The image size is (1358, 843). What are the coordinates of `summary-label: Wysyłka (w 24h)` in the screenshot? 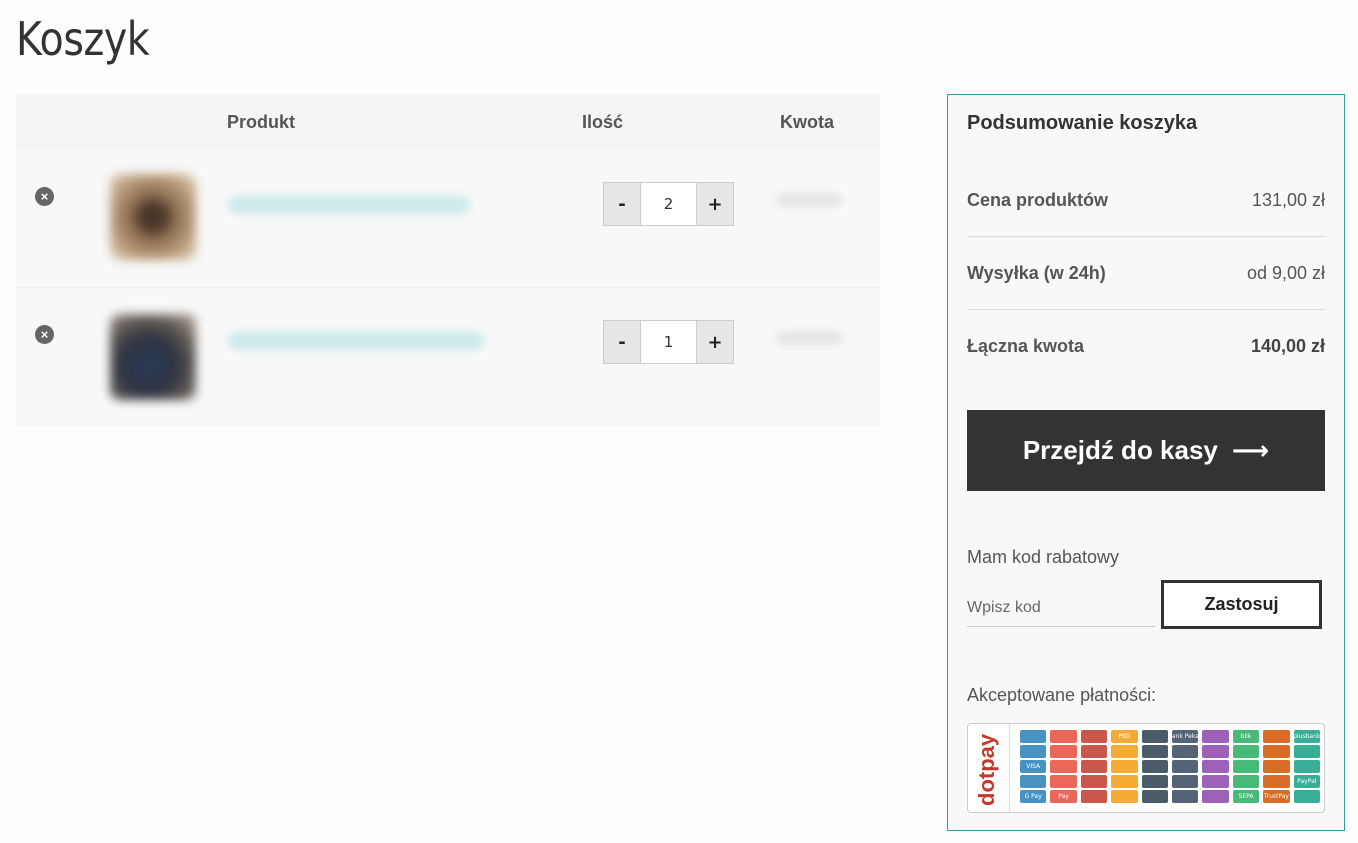 It's located at (1036, 272).